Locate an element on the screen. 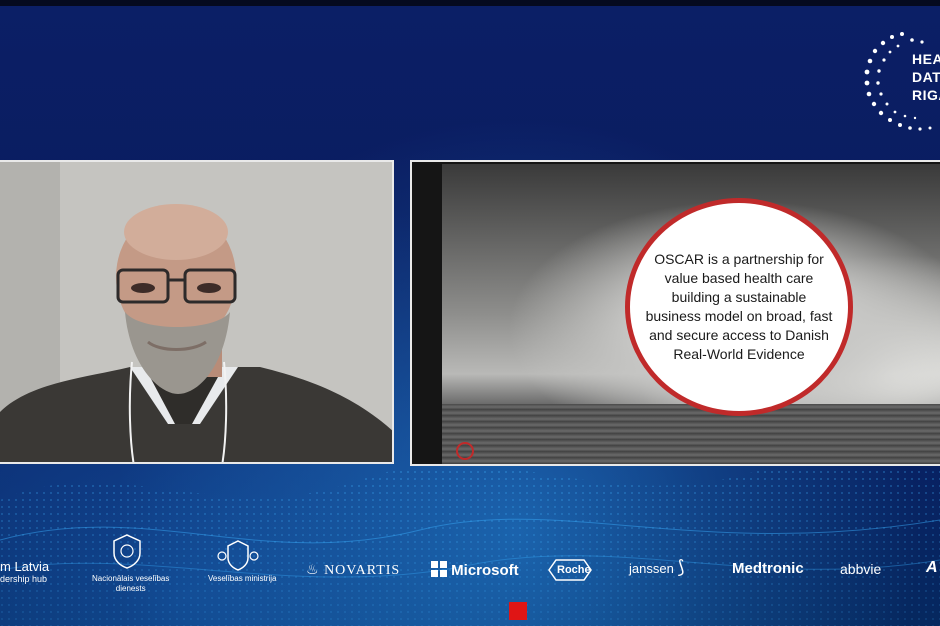 The height and width of the screenshot is (626, 940). sponsor-novartis: ♨ NOVARTIS is located at coordinates (353, 570).